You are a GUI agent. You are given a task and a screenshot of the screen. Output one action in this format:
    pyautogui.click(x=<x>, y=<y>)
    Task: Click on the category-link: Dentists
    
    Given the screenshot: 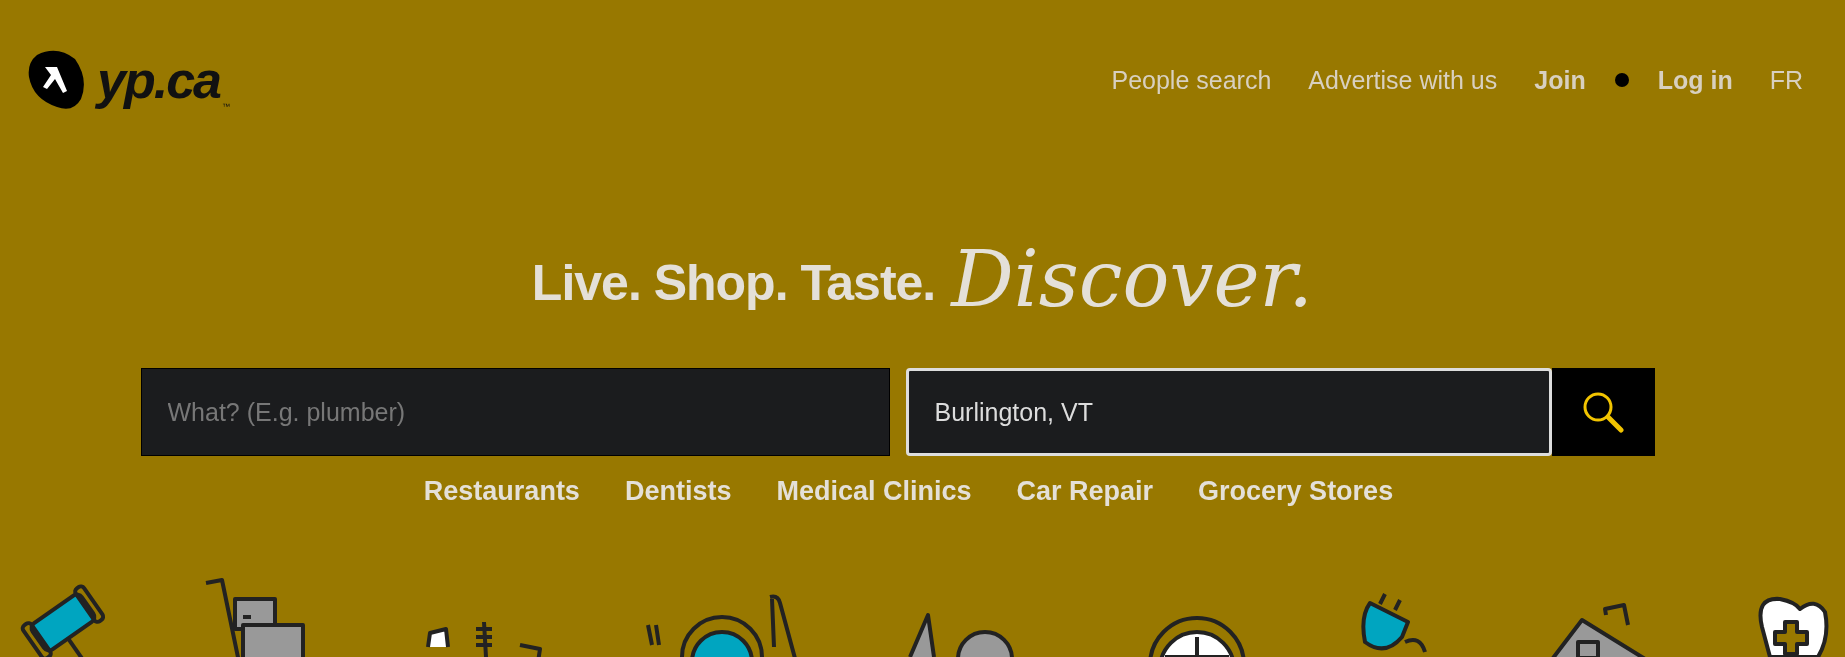 What is the action you would take?
    pyautogui.click(x=678, y=491)
    